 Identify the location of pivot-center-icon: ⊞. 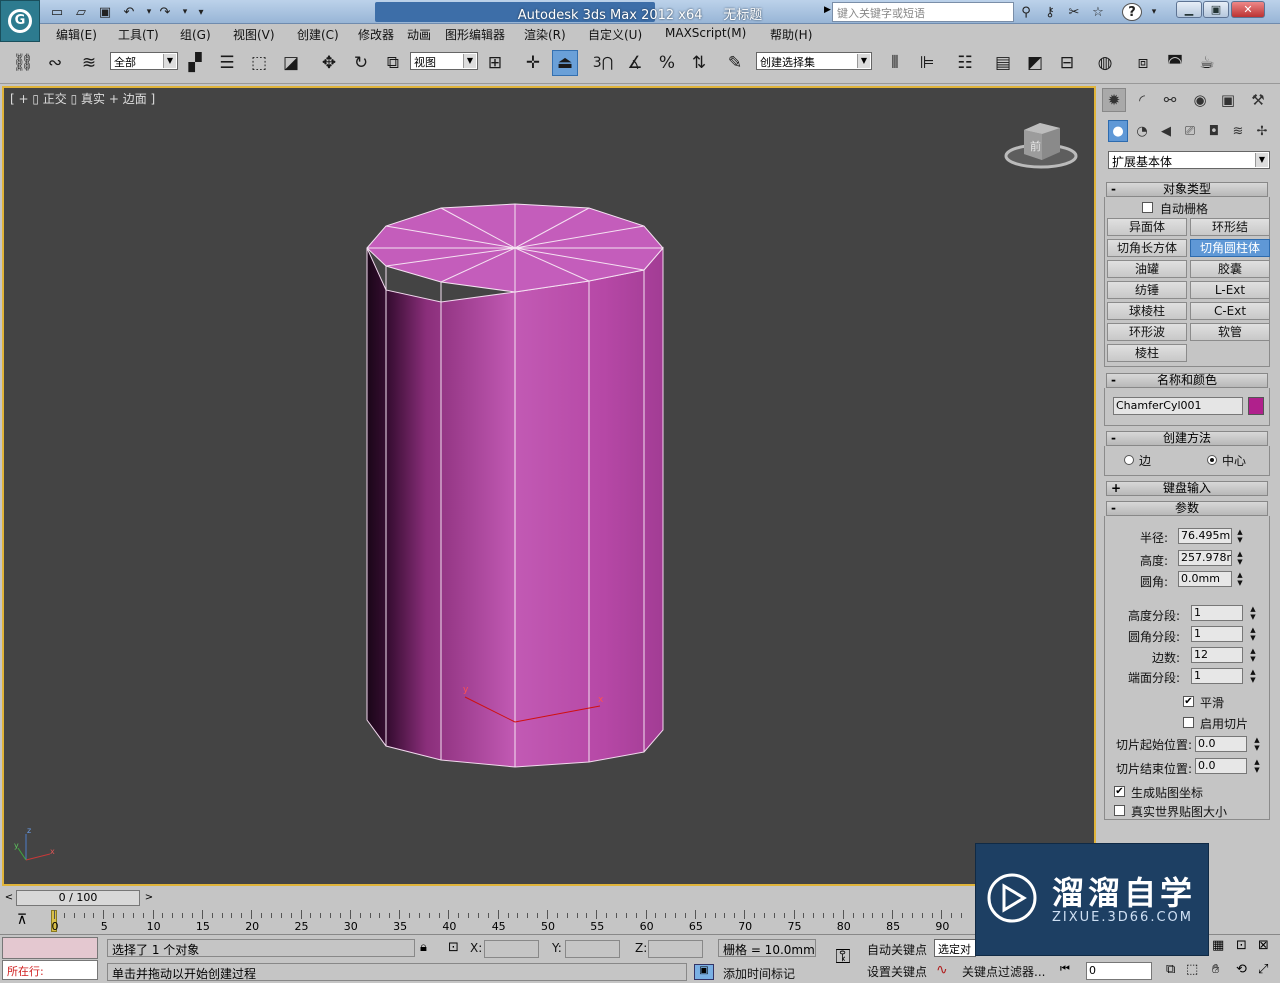
(495, 63).